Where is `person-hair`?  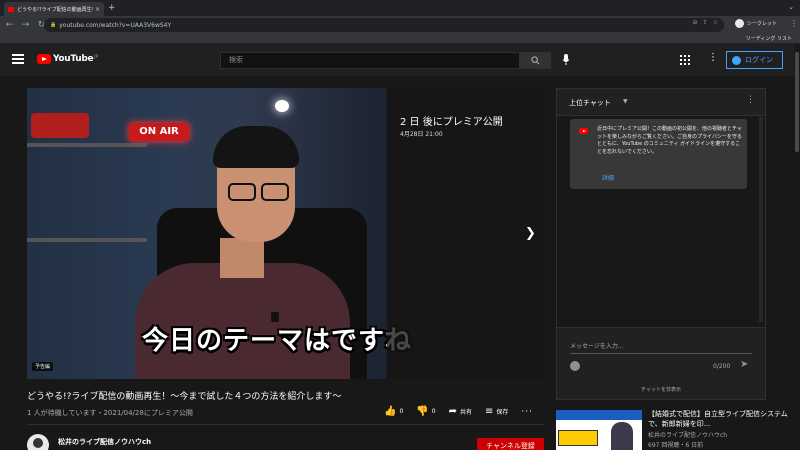
person-hair is located at coordinates (256, 147).